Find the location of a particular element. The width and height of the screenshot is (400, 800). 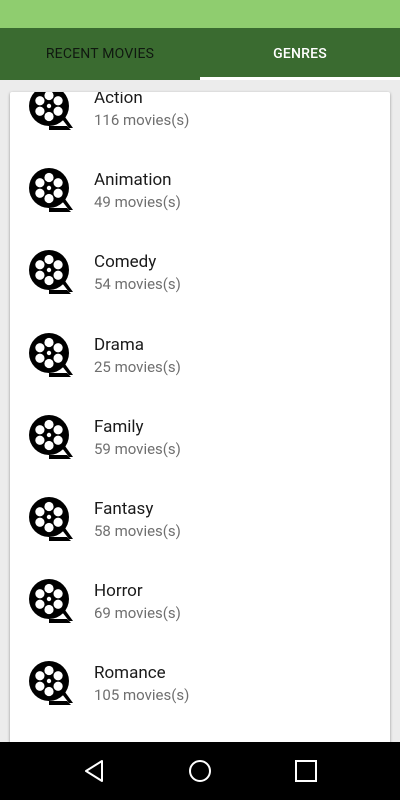

genre-count: 59 movies(s) is located at coordinates (137, 448).